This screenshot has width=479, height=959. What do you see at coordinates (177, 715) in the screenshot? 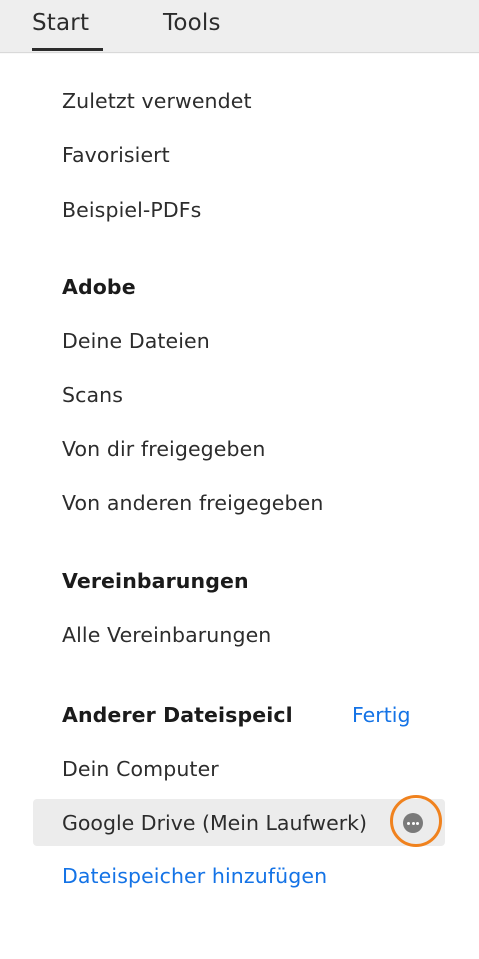
I see `section-heading-other-storage: Anderer Dateispeicl` at bounding box center [177, 715].